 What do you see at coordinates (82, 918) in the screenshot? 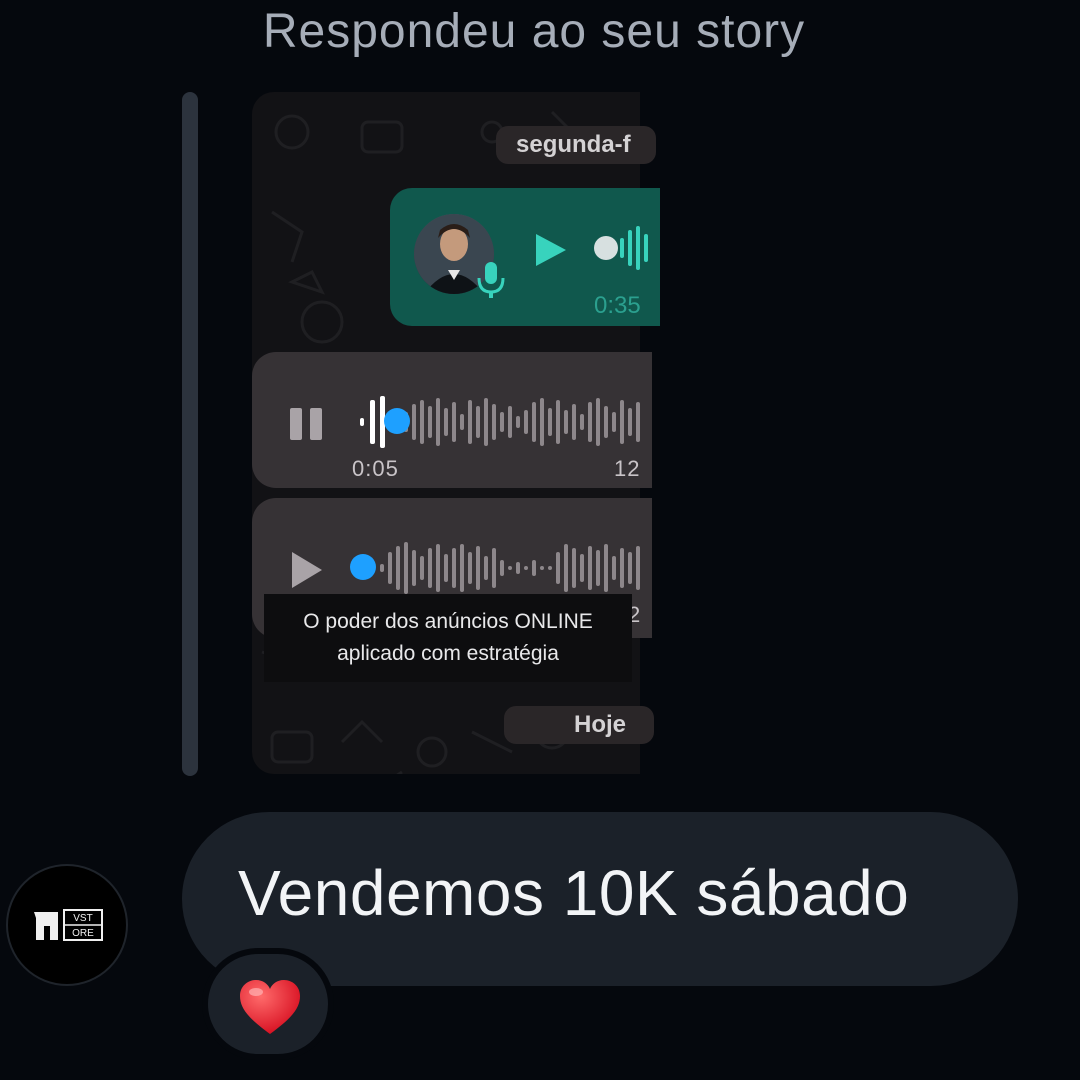
I see `svg-text: VST` at bounding box center [82, 918].